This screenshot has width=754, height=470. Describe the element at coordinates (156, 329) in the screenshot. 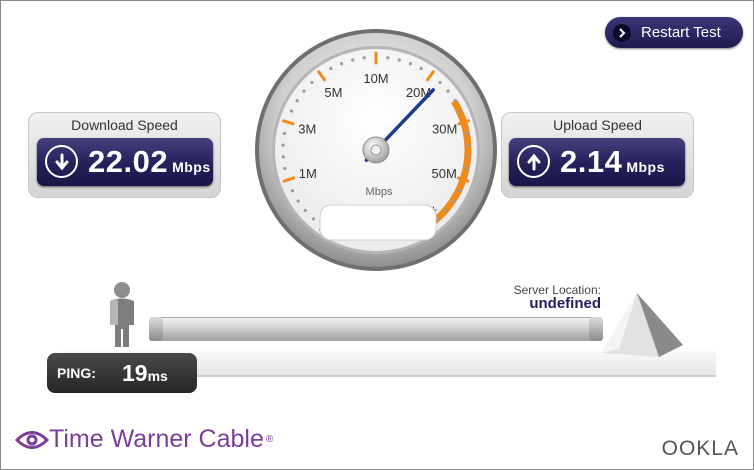

I see `track-left-cap` at that location.